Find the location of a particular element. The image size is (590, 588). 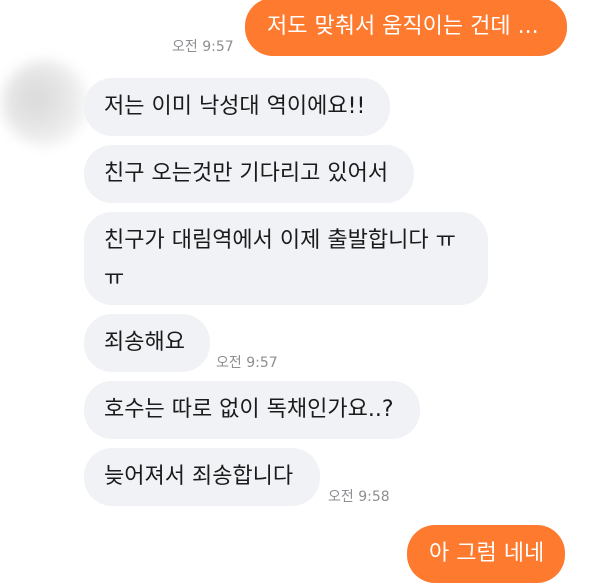

message-text: 호수는 따로 없이 독채인가요..? is located at coordinates (249, 409).